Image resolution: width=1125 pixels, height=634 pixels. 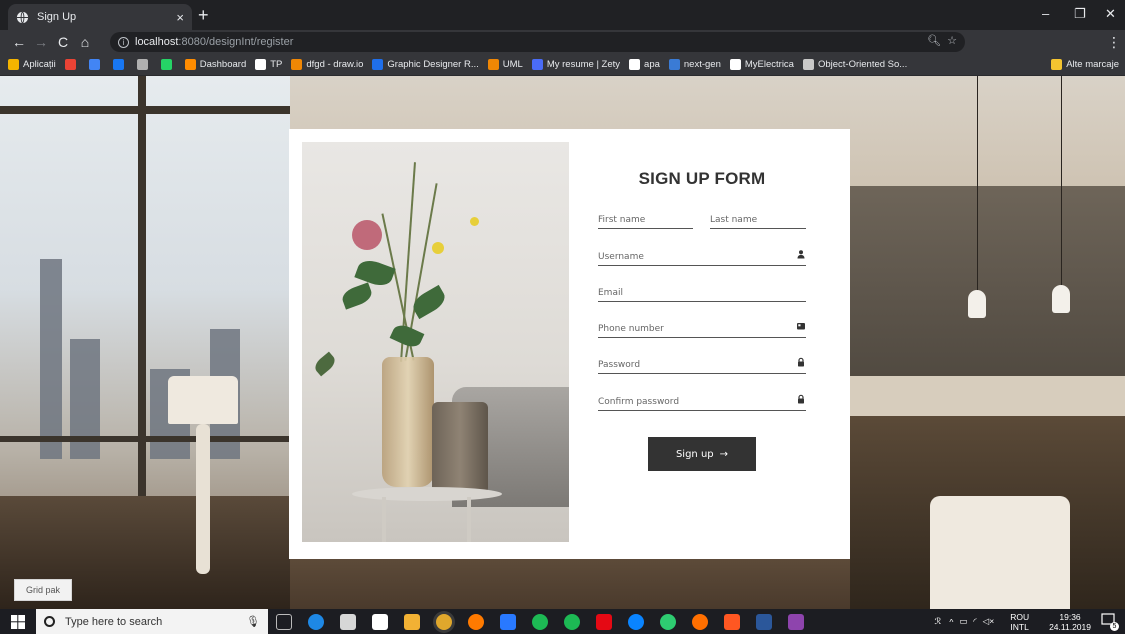 I want to click on close-window-button: ✕, so click(x=1110, y=14).